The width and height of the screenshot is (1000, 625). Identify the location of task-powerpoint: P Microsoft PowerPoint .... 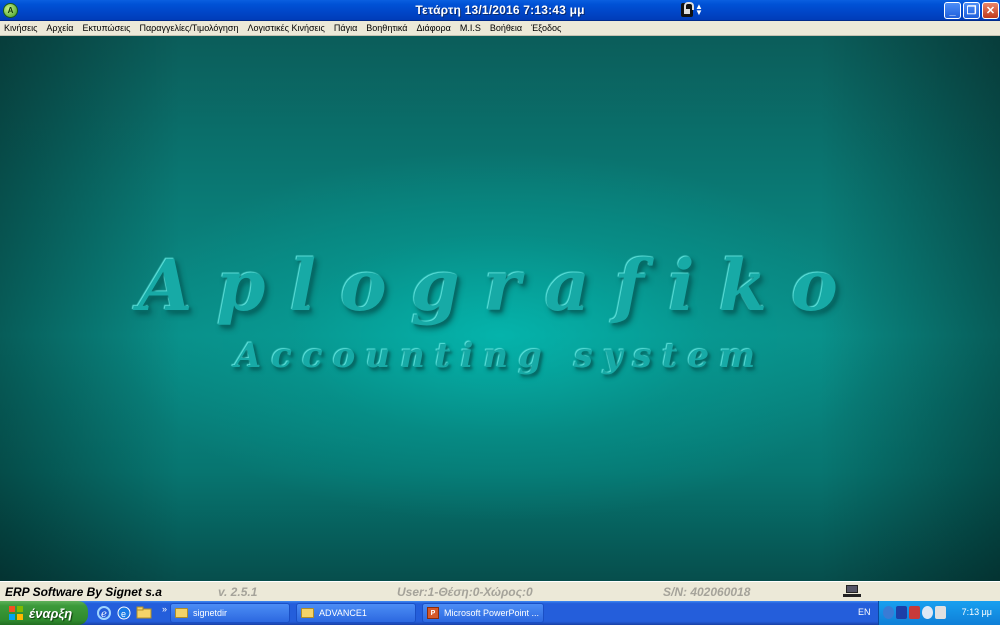
(483, 613).